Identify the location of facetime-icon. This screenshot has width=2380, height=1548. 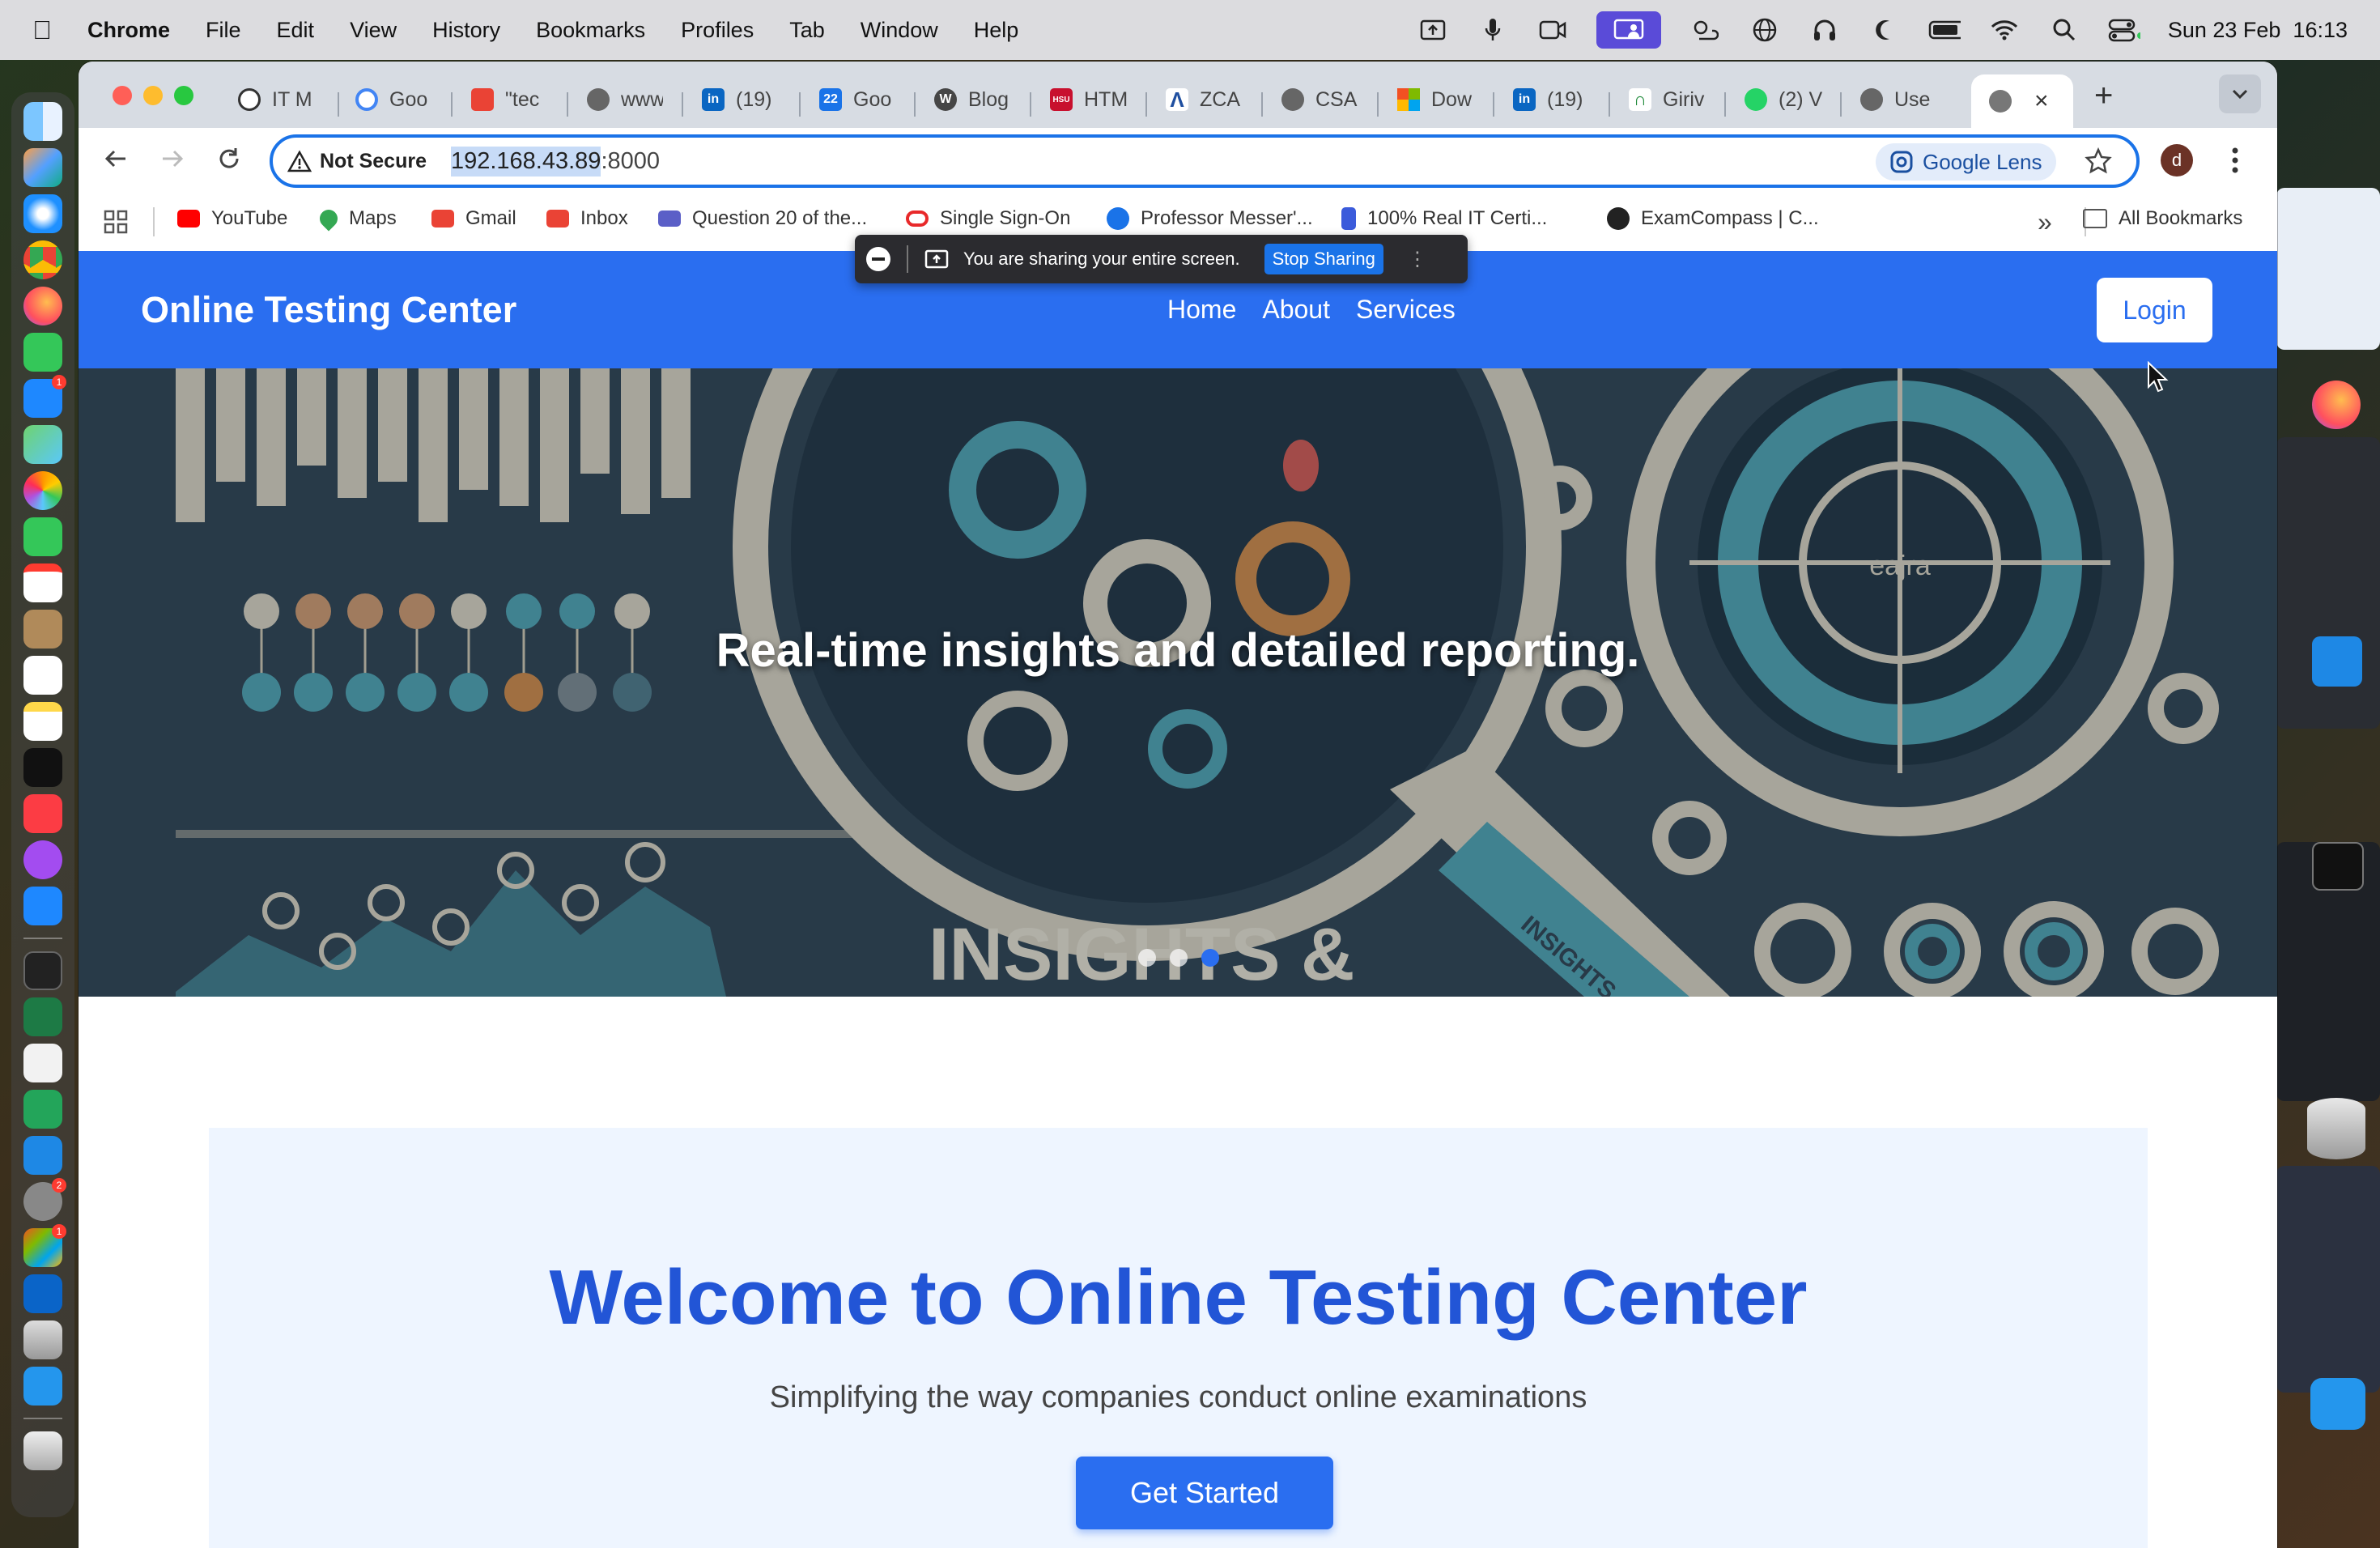
(42, 537).